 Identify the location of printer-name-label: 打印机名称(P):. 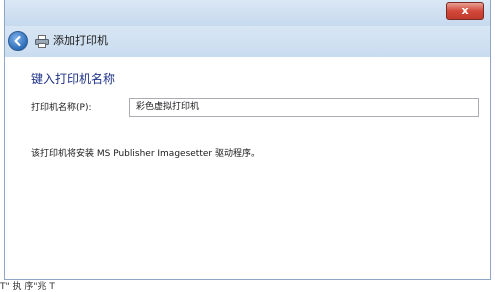
(61, 108).